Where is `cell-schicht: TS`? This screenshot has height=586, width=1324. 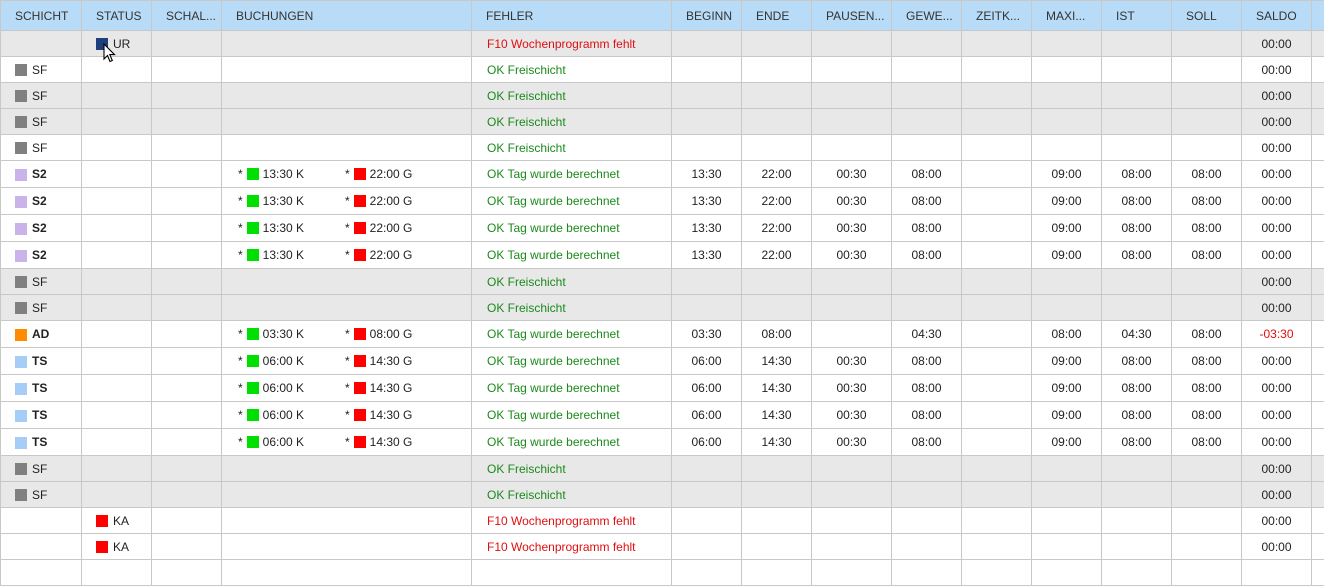
cell-schicht: TS is located at coordinates (41, 361).